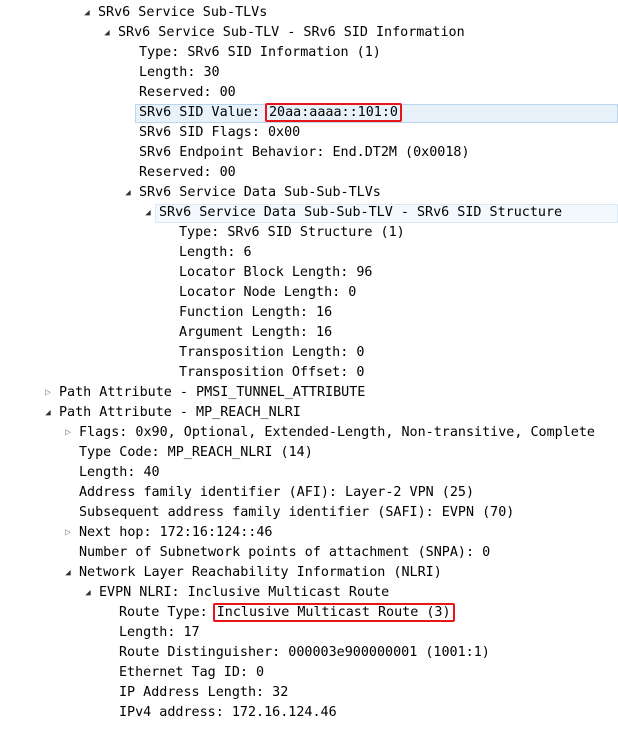  What do you see at coordinates (309, 253) in the screenshot?
I see `tree-row-sid-structure-length: Length: 6` at bounding box center [309, 253].